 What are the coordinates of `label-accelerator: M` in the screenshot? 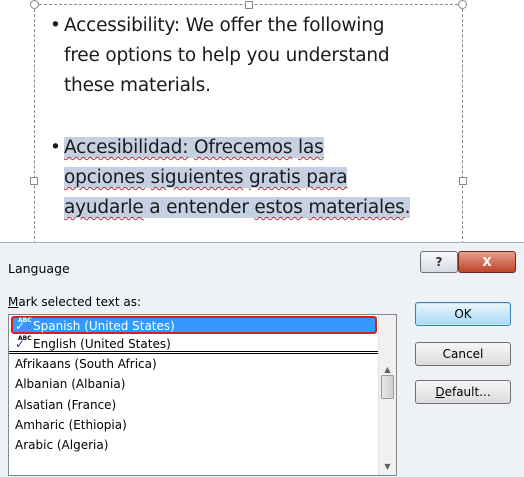 It's located at (13, 302).